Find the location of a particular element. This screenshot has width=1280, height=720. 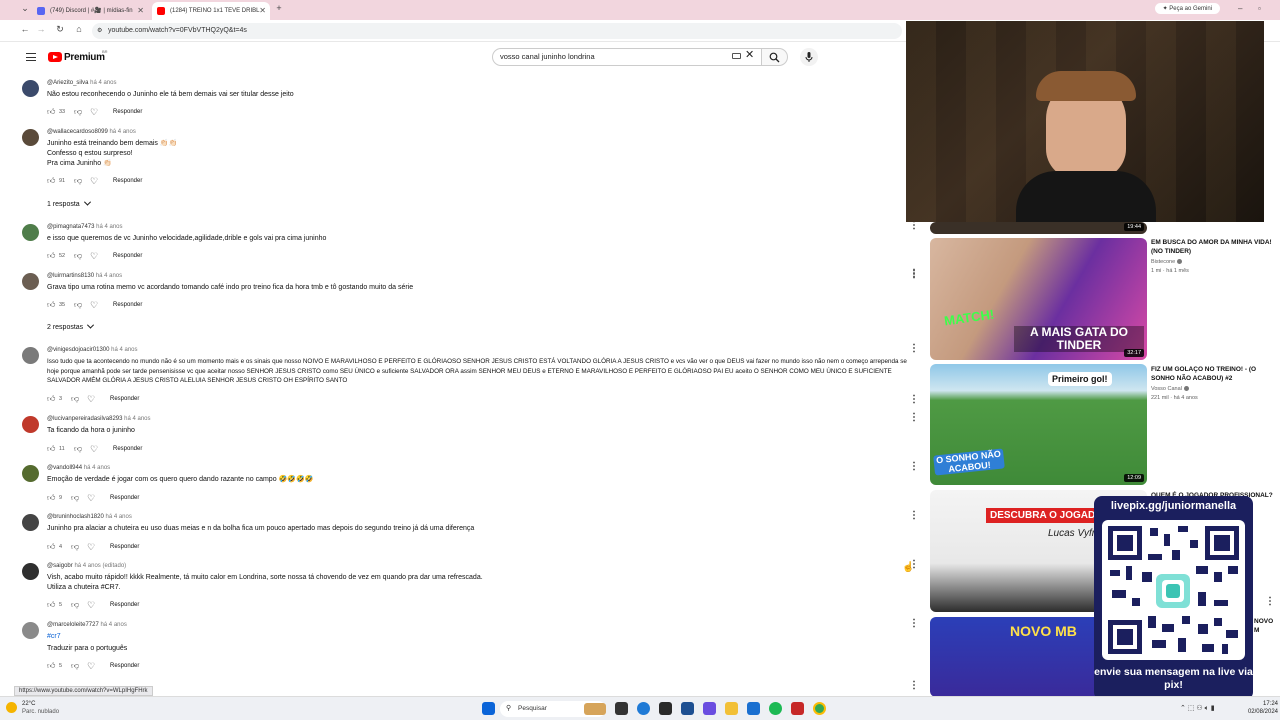

youtube-logo-icon is located at coordinates (55, 57).